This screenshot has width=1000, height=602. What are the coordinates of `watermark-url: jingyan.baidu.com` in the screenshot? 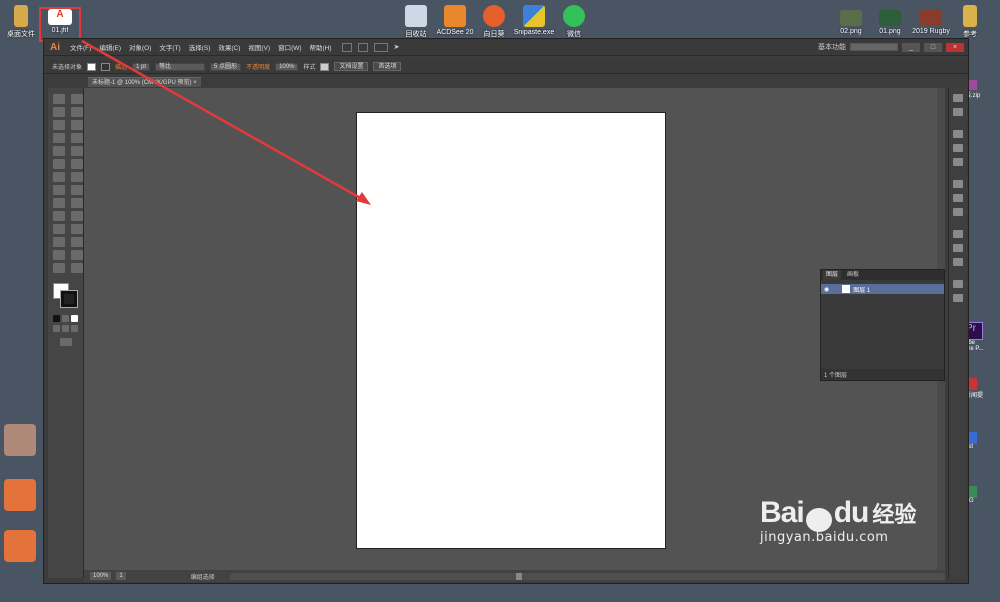 It's located at (824, 538).